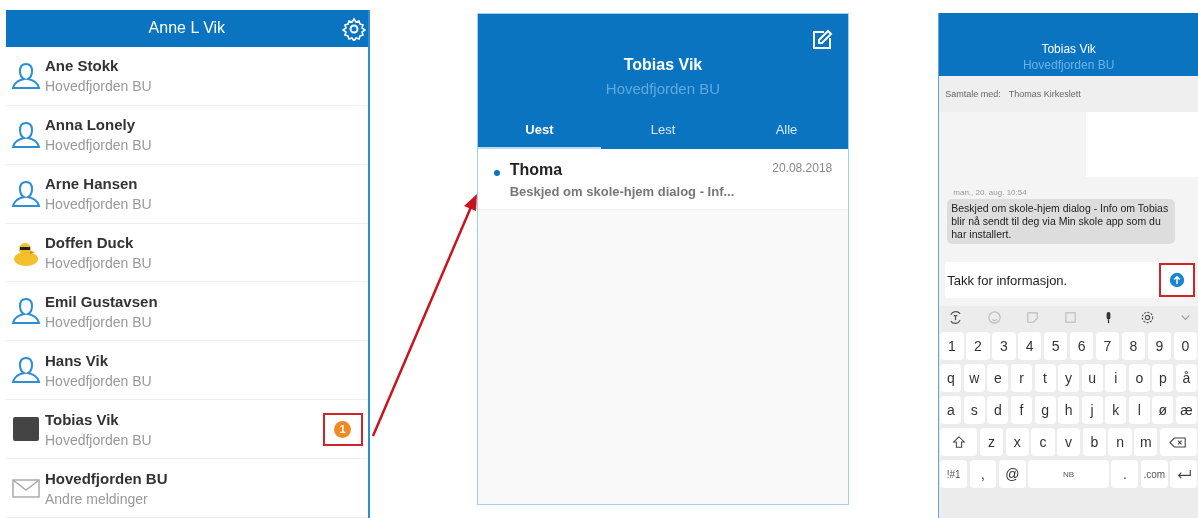 The image size is (1198, 518). I want to click on keyboard-key: 9, so click(1159, 346).